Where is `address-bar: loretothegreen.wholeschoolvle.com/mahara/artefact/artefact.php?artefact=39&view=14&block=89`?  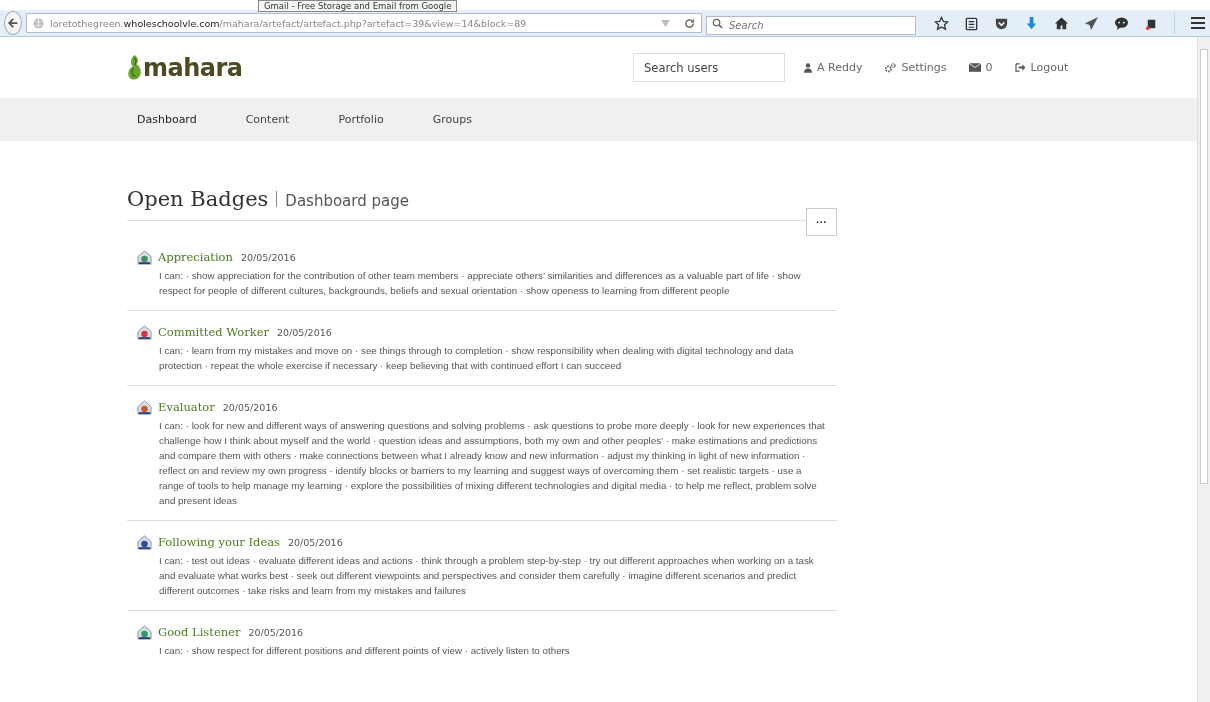 address-bar: loretothegreen.wholeschoolvle.com/mahara/artefact/artefact.php?artefact=39&view=14&block=89 is located at coordinates (364, 23).